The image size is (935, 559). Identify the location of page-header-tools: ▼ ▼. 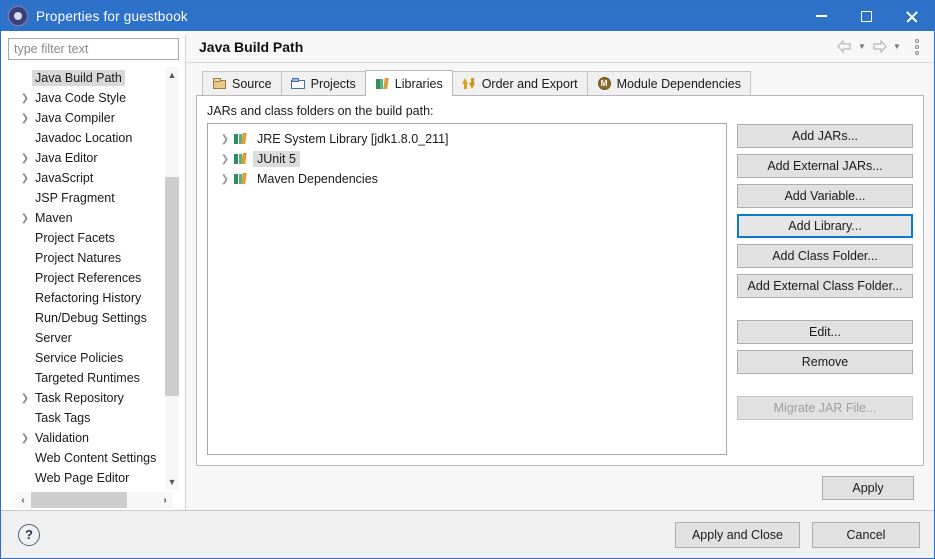
(880, 47).